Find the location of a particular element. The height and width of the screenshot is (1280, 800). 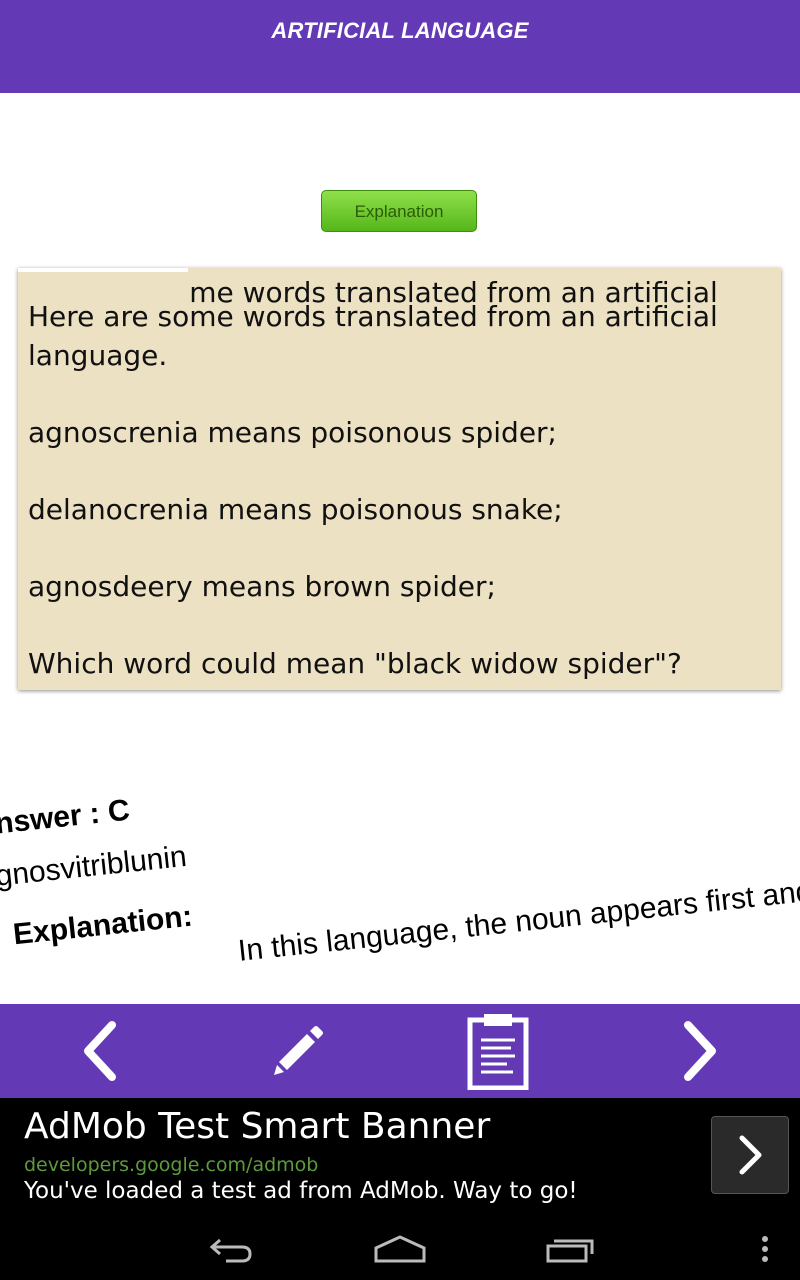

bottom-toolbar is located at coordinates (400, 1051).